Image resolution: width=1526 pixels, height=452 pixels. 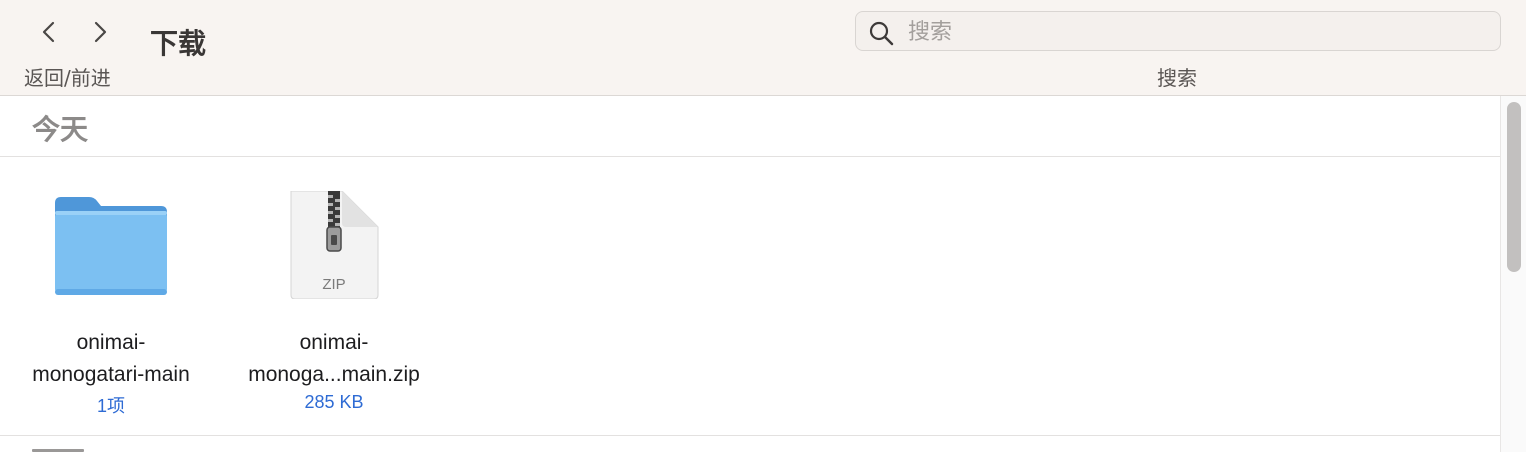 What do you see at coordinates (334, 302) in the screenshot?
I see `file-item-zip: ZIP onimai- monoga...main.zip 285 KB` at bounding box center [334, 302].